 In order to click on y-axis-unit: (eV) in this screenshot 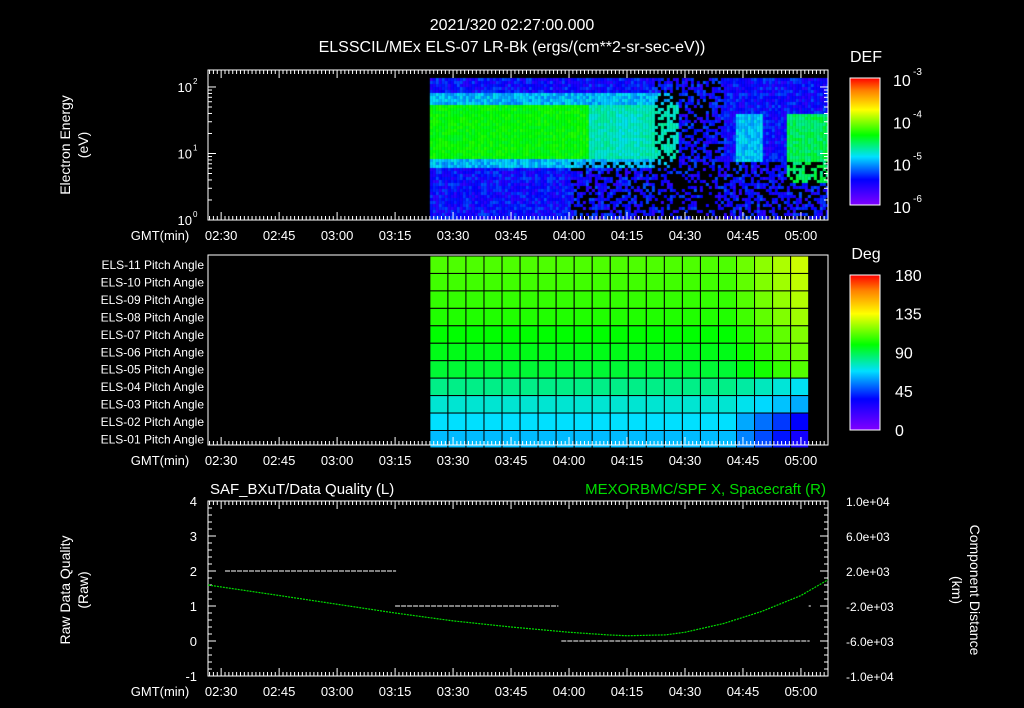, I will do `click(83, 145)`.